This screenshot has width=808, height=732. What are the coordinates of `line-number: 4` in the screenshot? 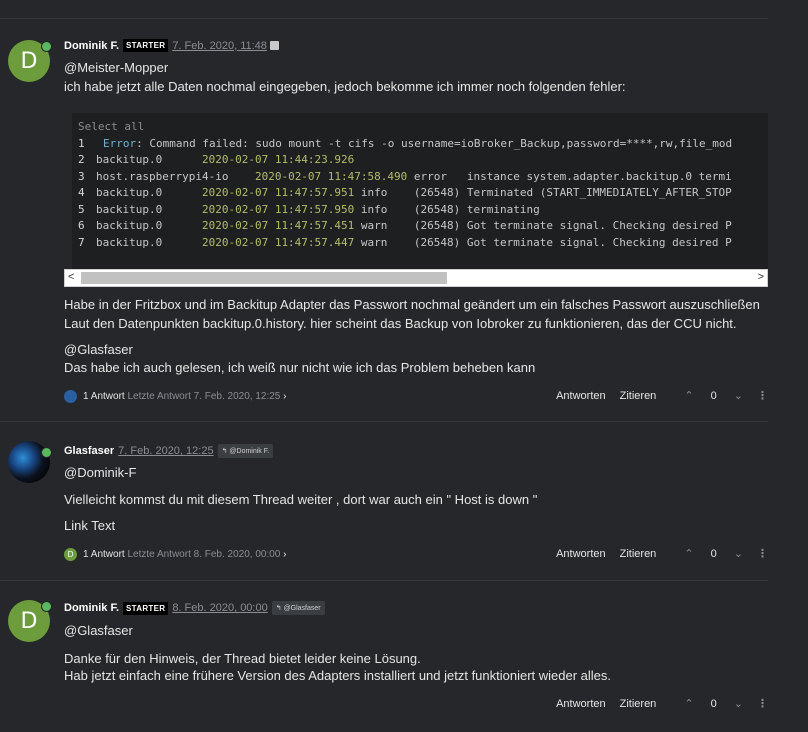 It's located at (81, 192).